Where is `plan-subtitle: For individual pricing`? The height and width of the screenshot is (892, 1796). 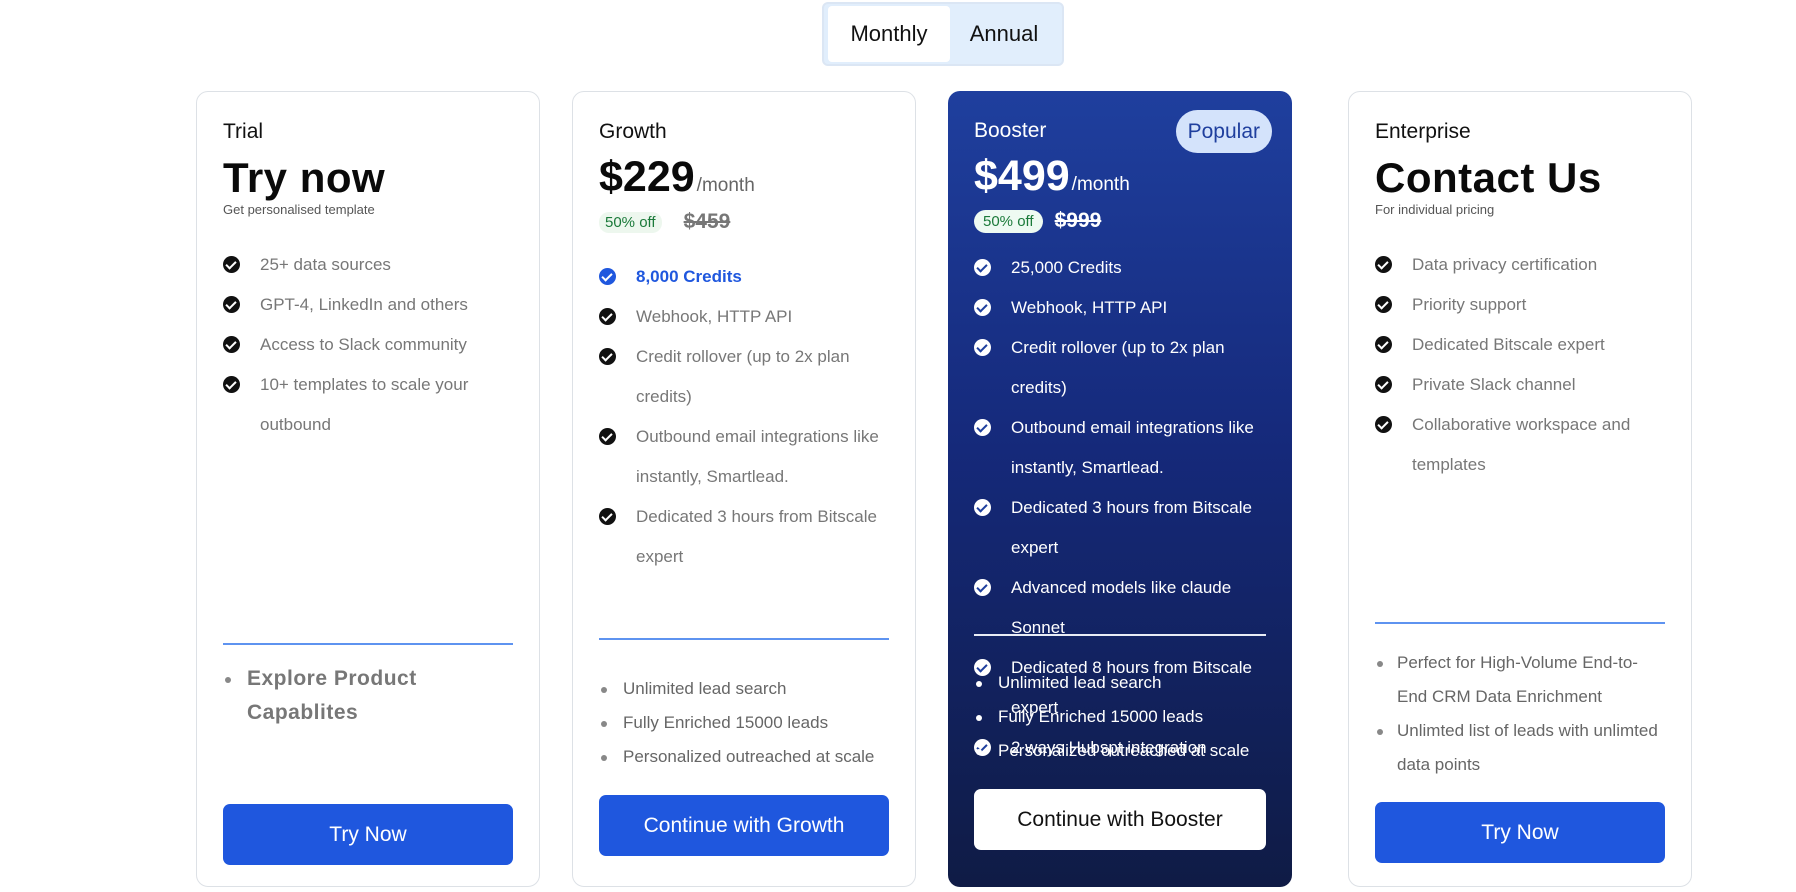 plan-subtitle: For individual pricing is located at coordinates (1435, 209).